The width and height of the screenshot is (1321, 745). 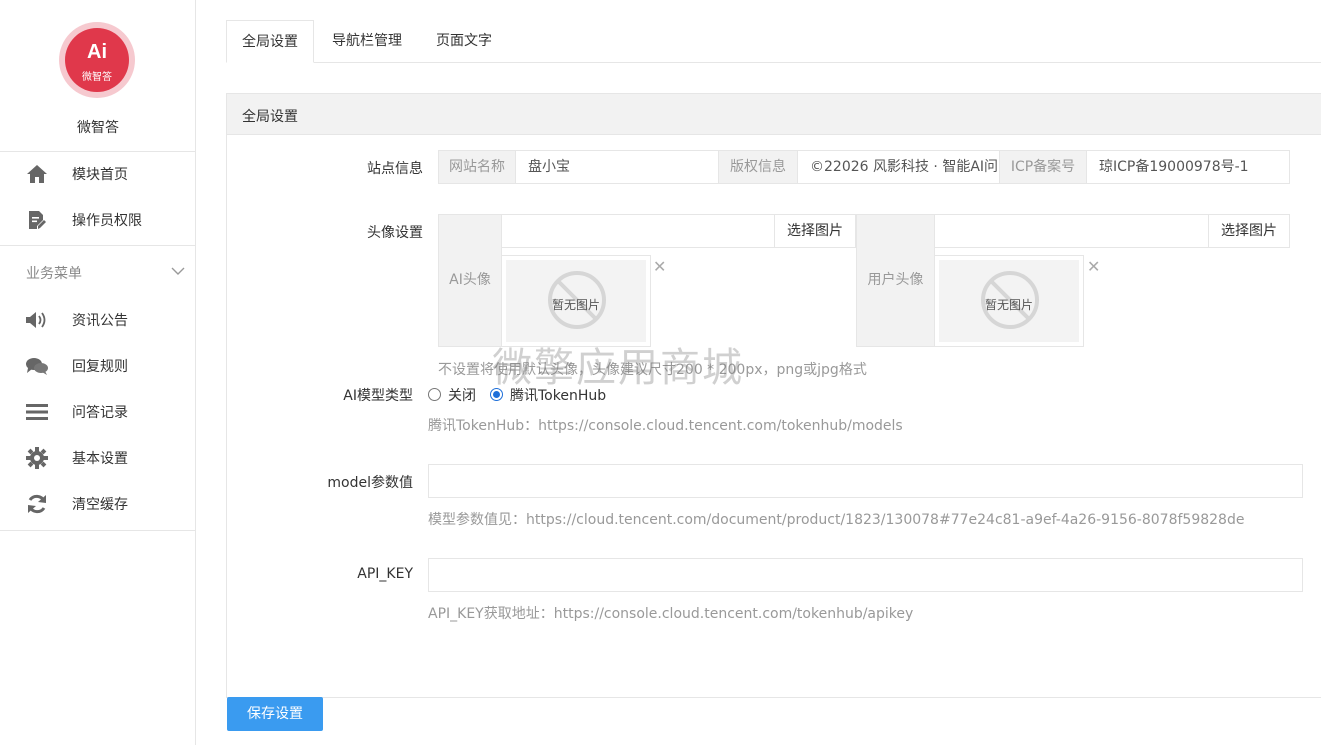 I want to click on sidebar-item-label: 资讯公告, so click(x=100, y=321).